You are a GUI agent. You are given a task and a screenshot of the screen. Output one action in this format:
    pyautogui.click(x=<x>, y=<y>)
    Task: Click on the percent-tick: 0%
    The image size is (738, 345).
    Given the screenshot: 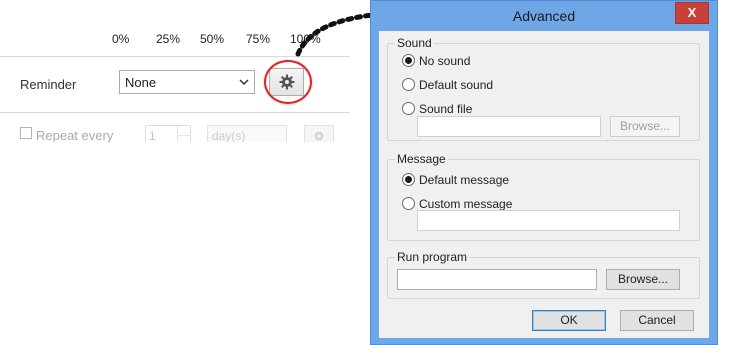 What is the action you would take?
    pyautogui.click(x=121, y=39)
    